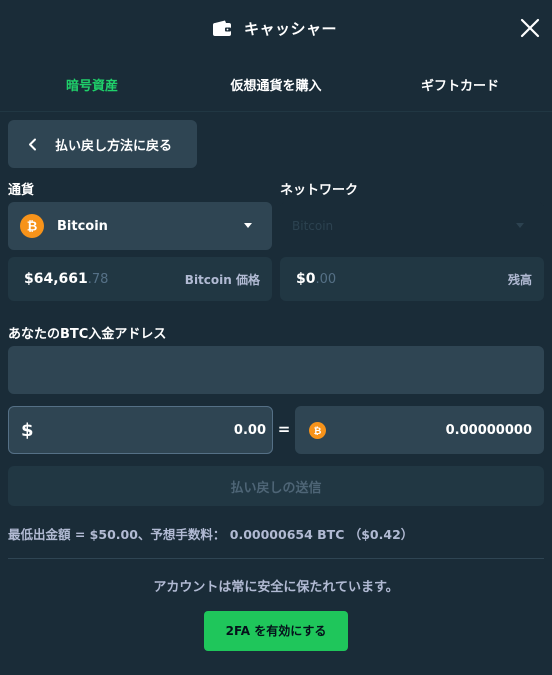 The width and height of the screenshot is (552, 675). What do you see at coordinates (222, 28) in the screenshot?
I see `wallet-icon` at bounding box center [222, 28].